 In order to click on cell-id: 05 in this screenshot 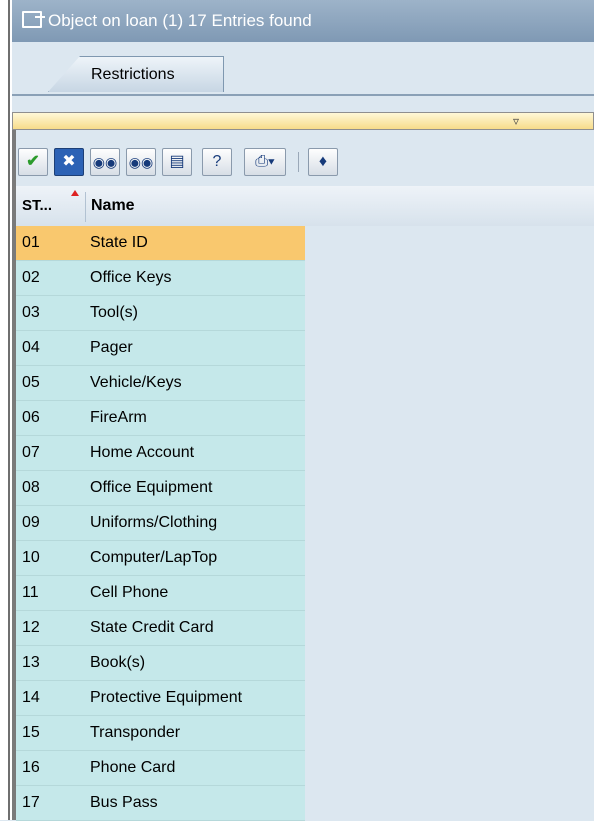, I will do `click(31, 382)`.